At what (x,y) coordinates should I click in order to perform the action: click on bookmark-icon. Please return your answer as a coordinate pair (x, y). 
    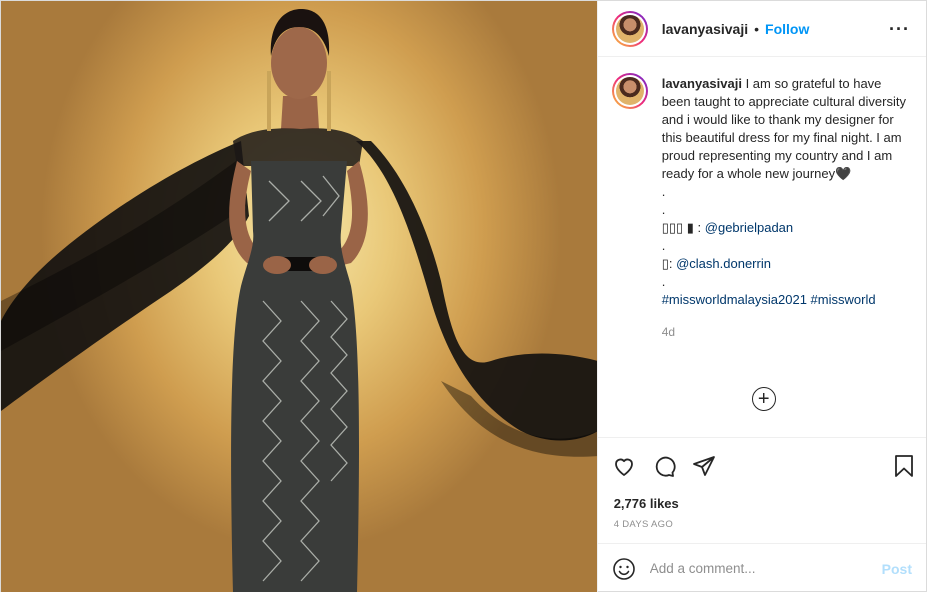
    Looking at the image, I should click on (904, 466).